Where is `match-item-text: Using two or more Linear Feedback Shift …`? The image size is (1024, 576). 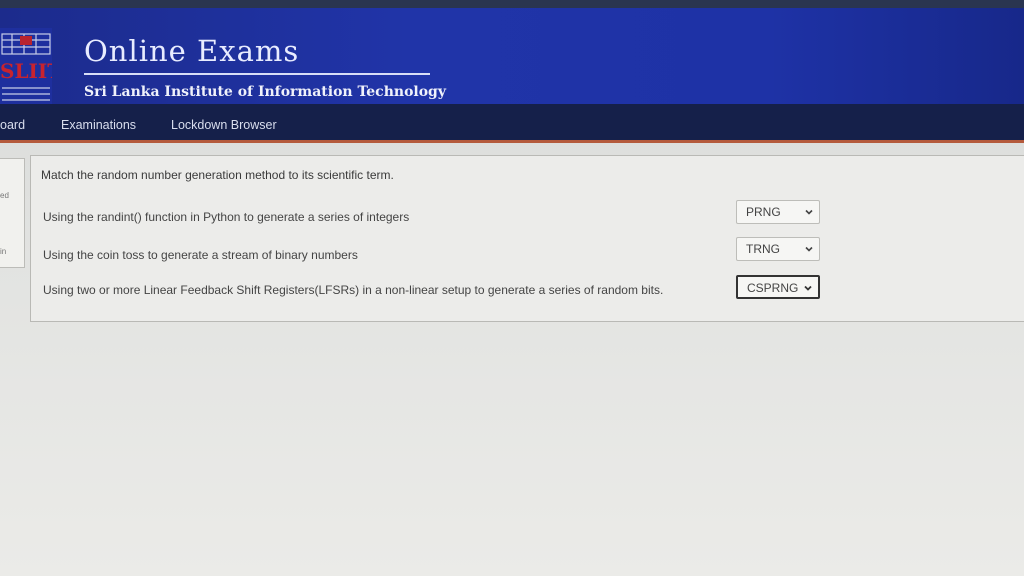 match-item-text: Using two or more Linear Feedback Shift … is located at coordinates (353, 290).